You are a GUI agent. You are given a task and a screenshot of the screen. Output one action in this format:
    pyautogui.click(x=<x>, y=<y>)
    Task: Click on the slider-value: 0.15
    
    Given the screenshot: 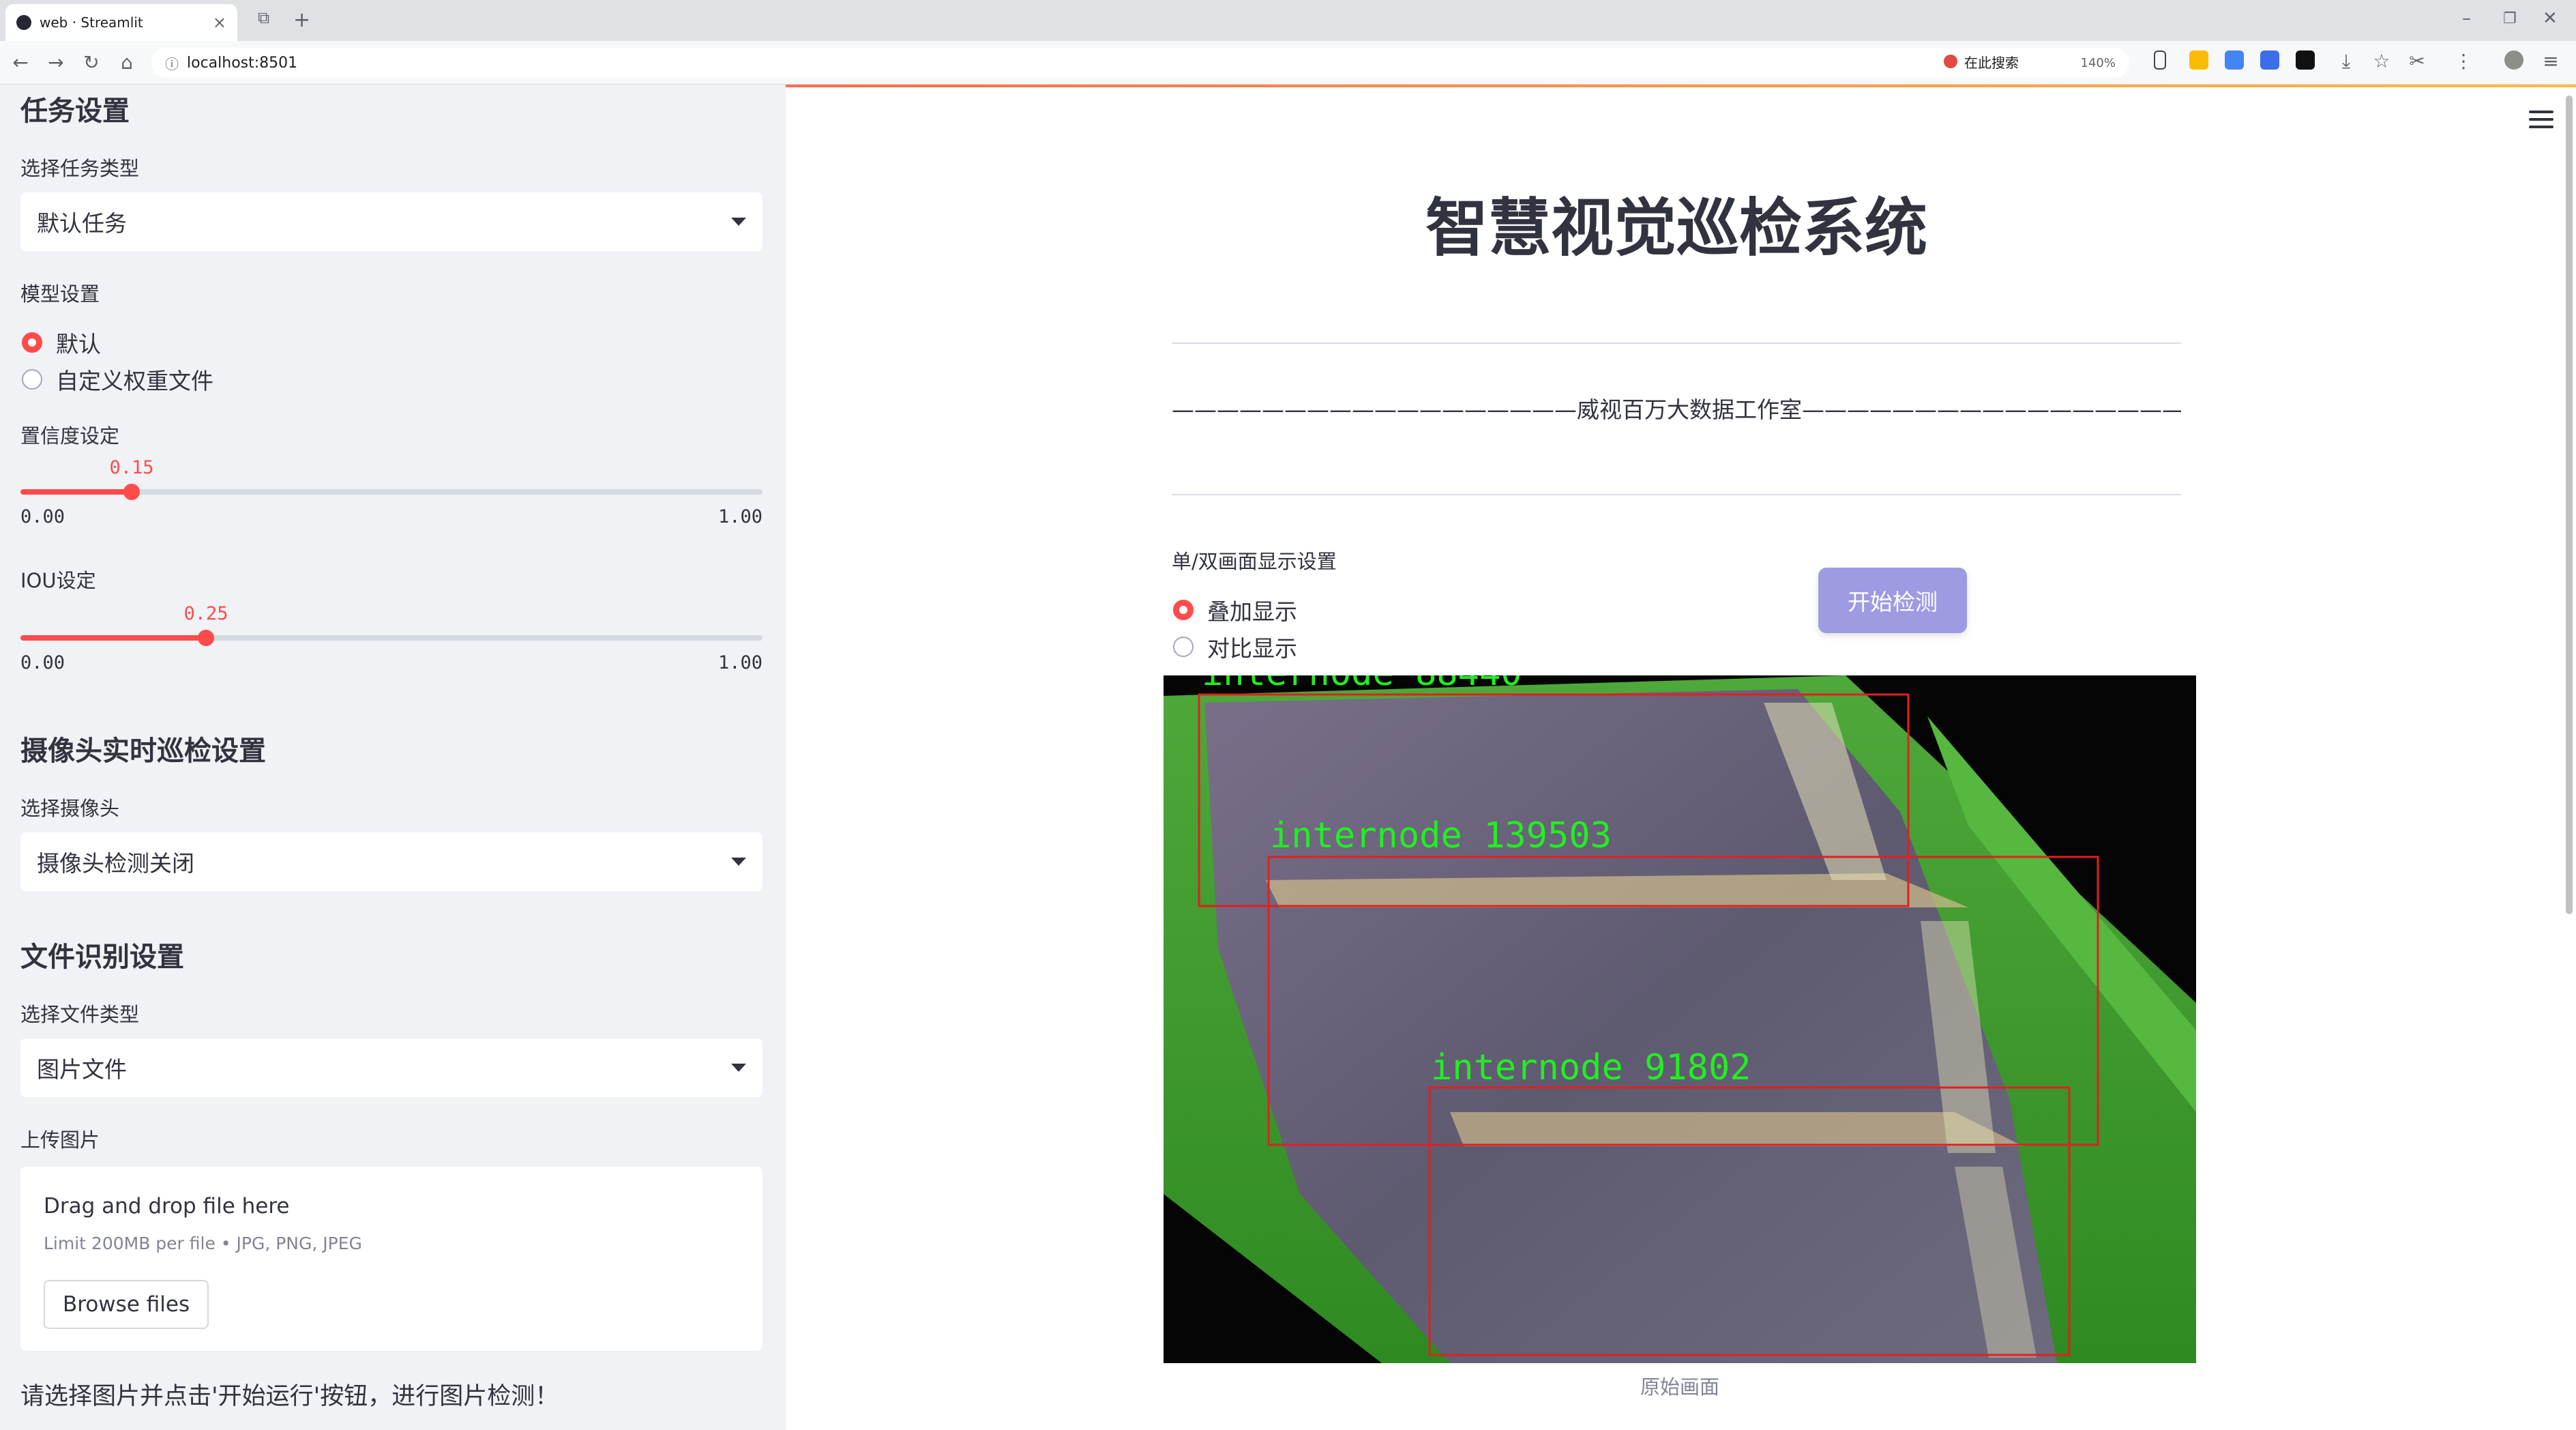 What is the action you would take?
    pyautogui.click(x=131, y=468)
    